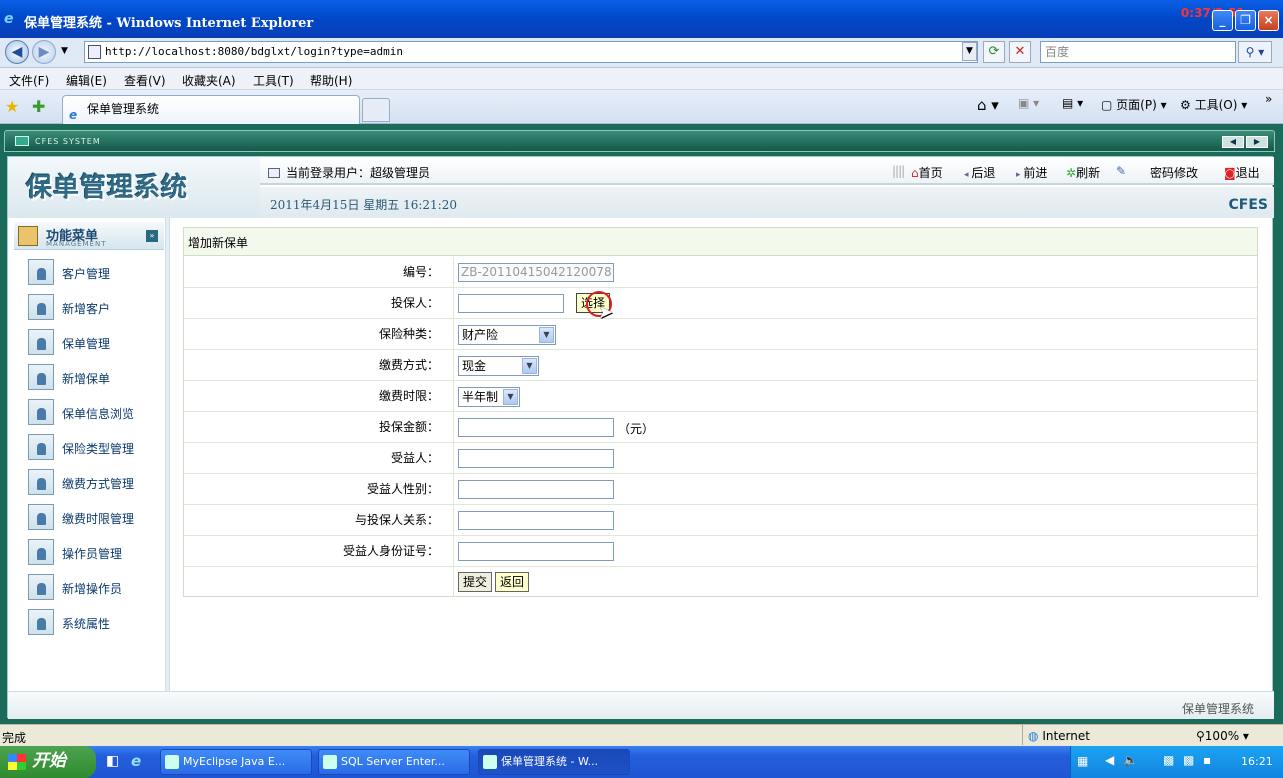 Image resolution: width=1283 pixels, height=778 pixels. What do you see at coordinates (489, 397) in the screenshot?
I see `payment-term-select: 半年制 ▼` at bounding box center [489, 397].